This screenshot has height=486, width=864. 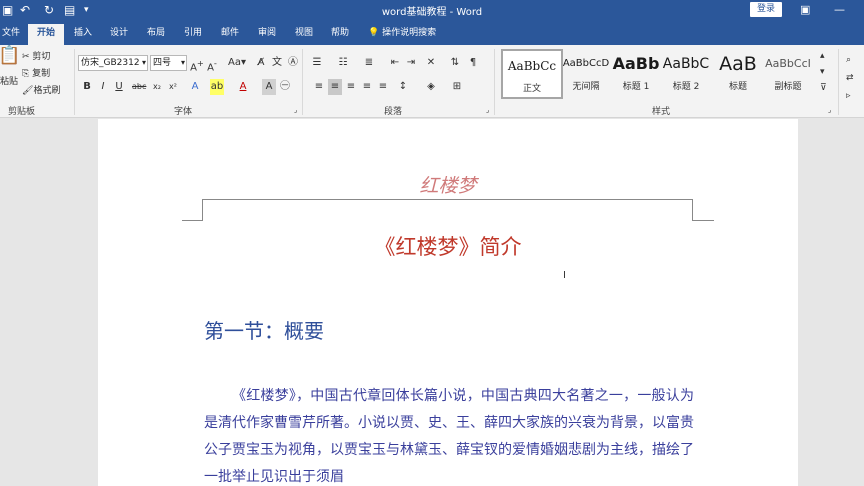 What do you see at coordinates (431, 87) in the screenshot?
I see `shading-icon: ◈` at bounding box center [431, 87].